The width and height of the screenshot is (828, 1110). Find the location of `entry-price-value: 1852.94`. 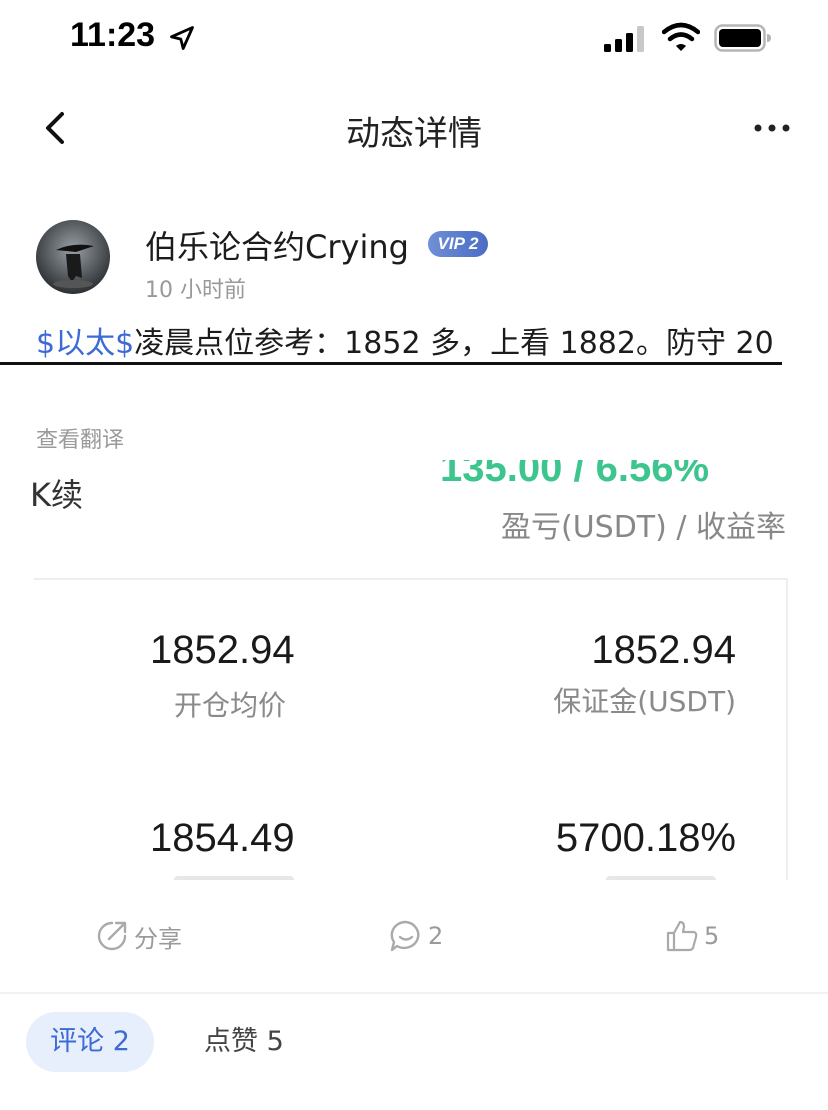

entry-price-value: 1852.94 is located at coordinates (222, 650).